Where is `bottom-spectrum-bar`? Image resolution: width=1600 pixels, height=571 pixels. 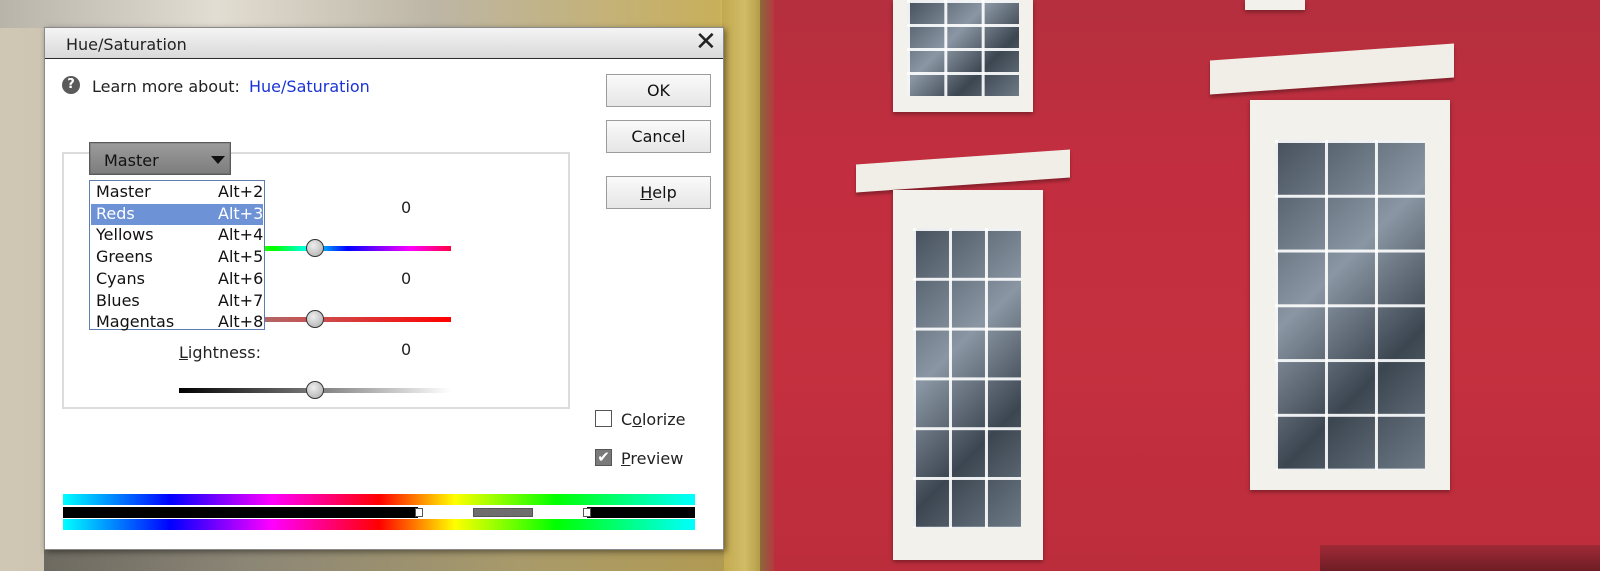
bottom-spectrum-bar is located at coordinates (379, 524).